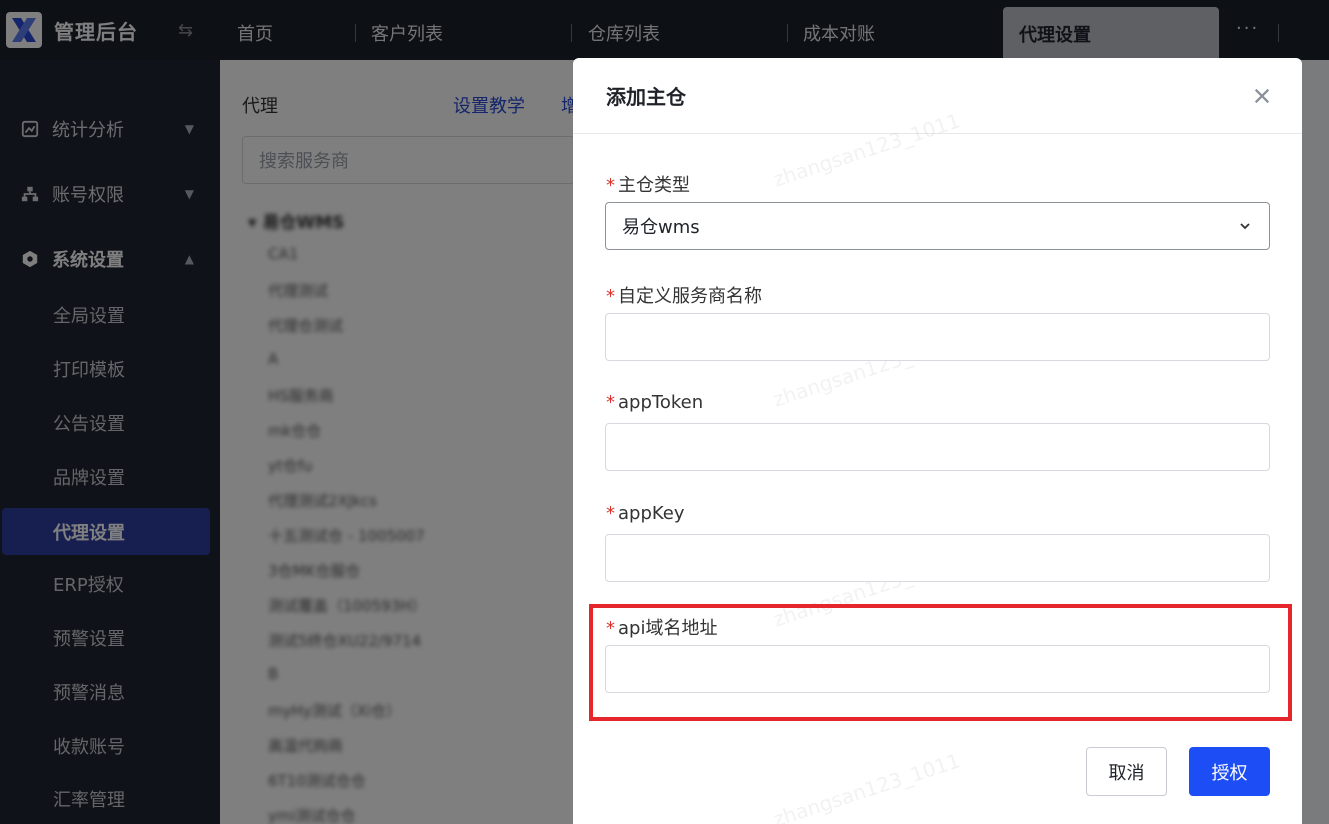  Describe the element at coordinates (937, 96) in the screenshot. I see `dialog-header: 添加主仓` at that location.